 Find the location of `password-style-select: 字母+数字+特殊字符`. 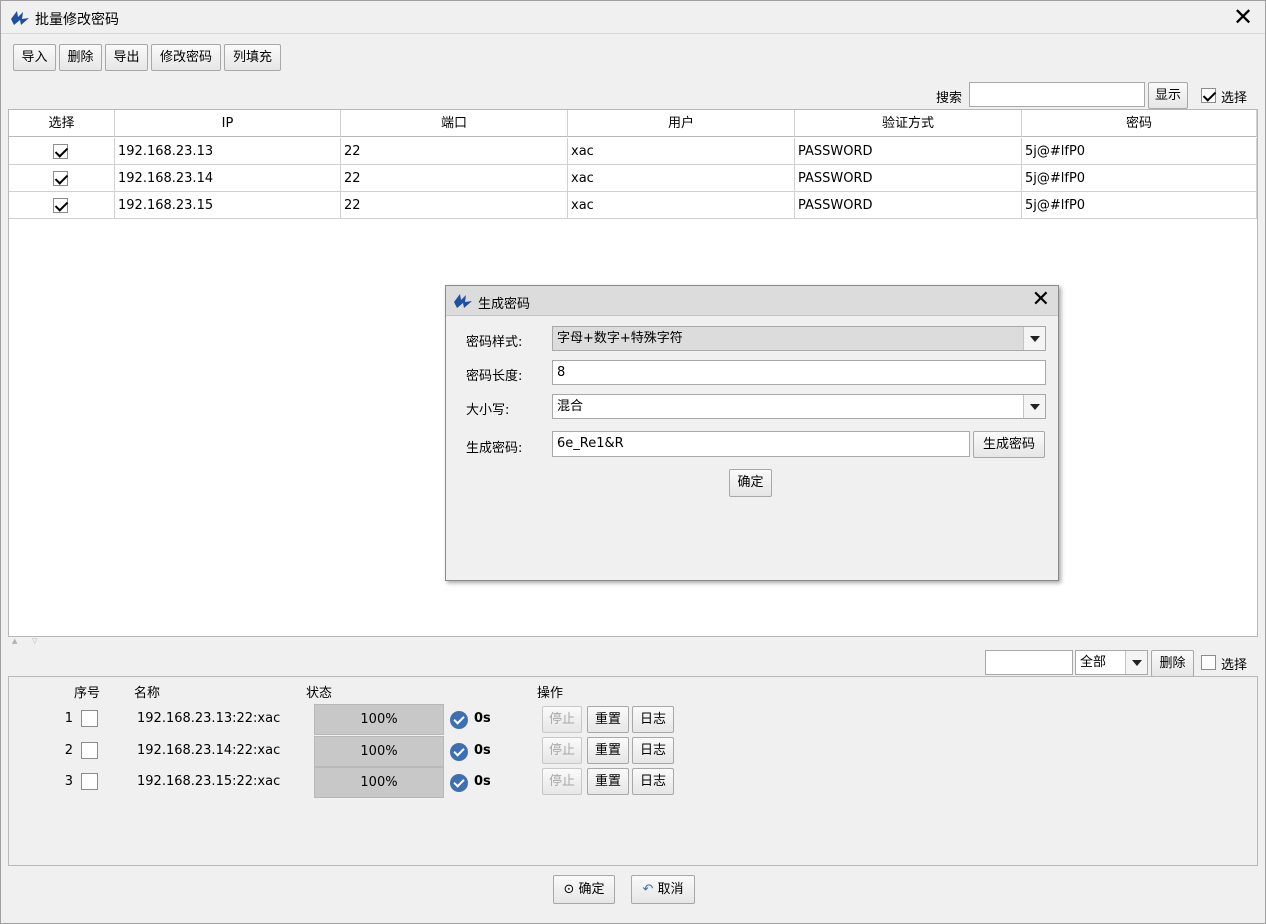

password-style-select: 字母+数字+特殊字符 is located at coordinates (799, 338).